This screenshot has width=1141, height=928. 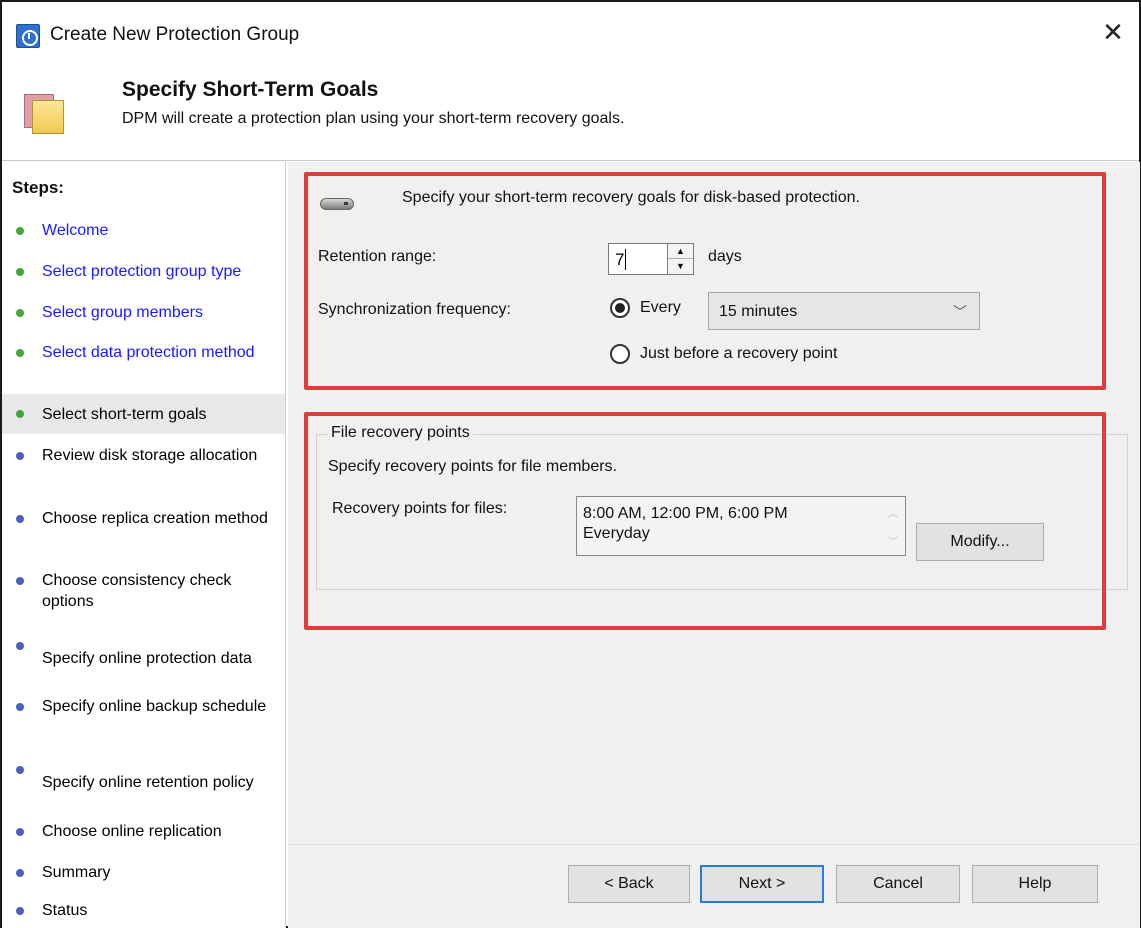 What do you see at coordinates (893, 526) in the screenshot?
I see `list-scrollbar: ︿ ﹀` at bounding box center [893, 526].